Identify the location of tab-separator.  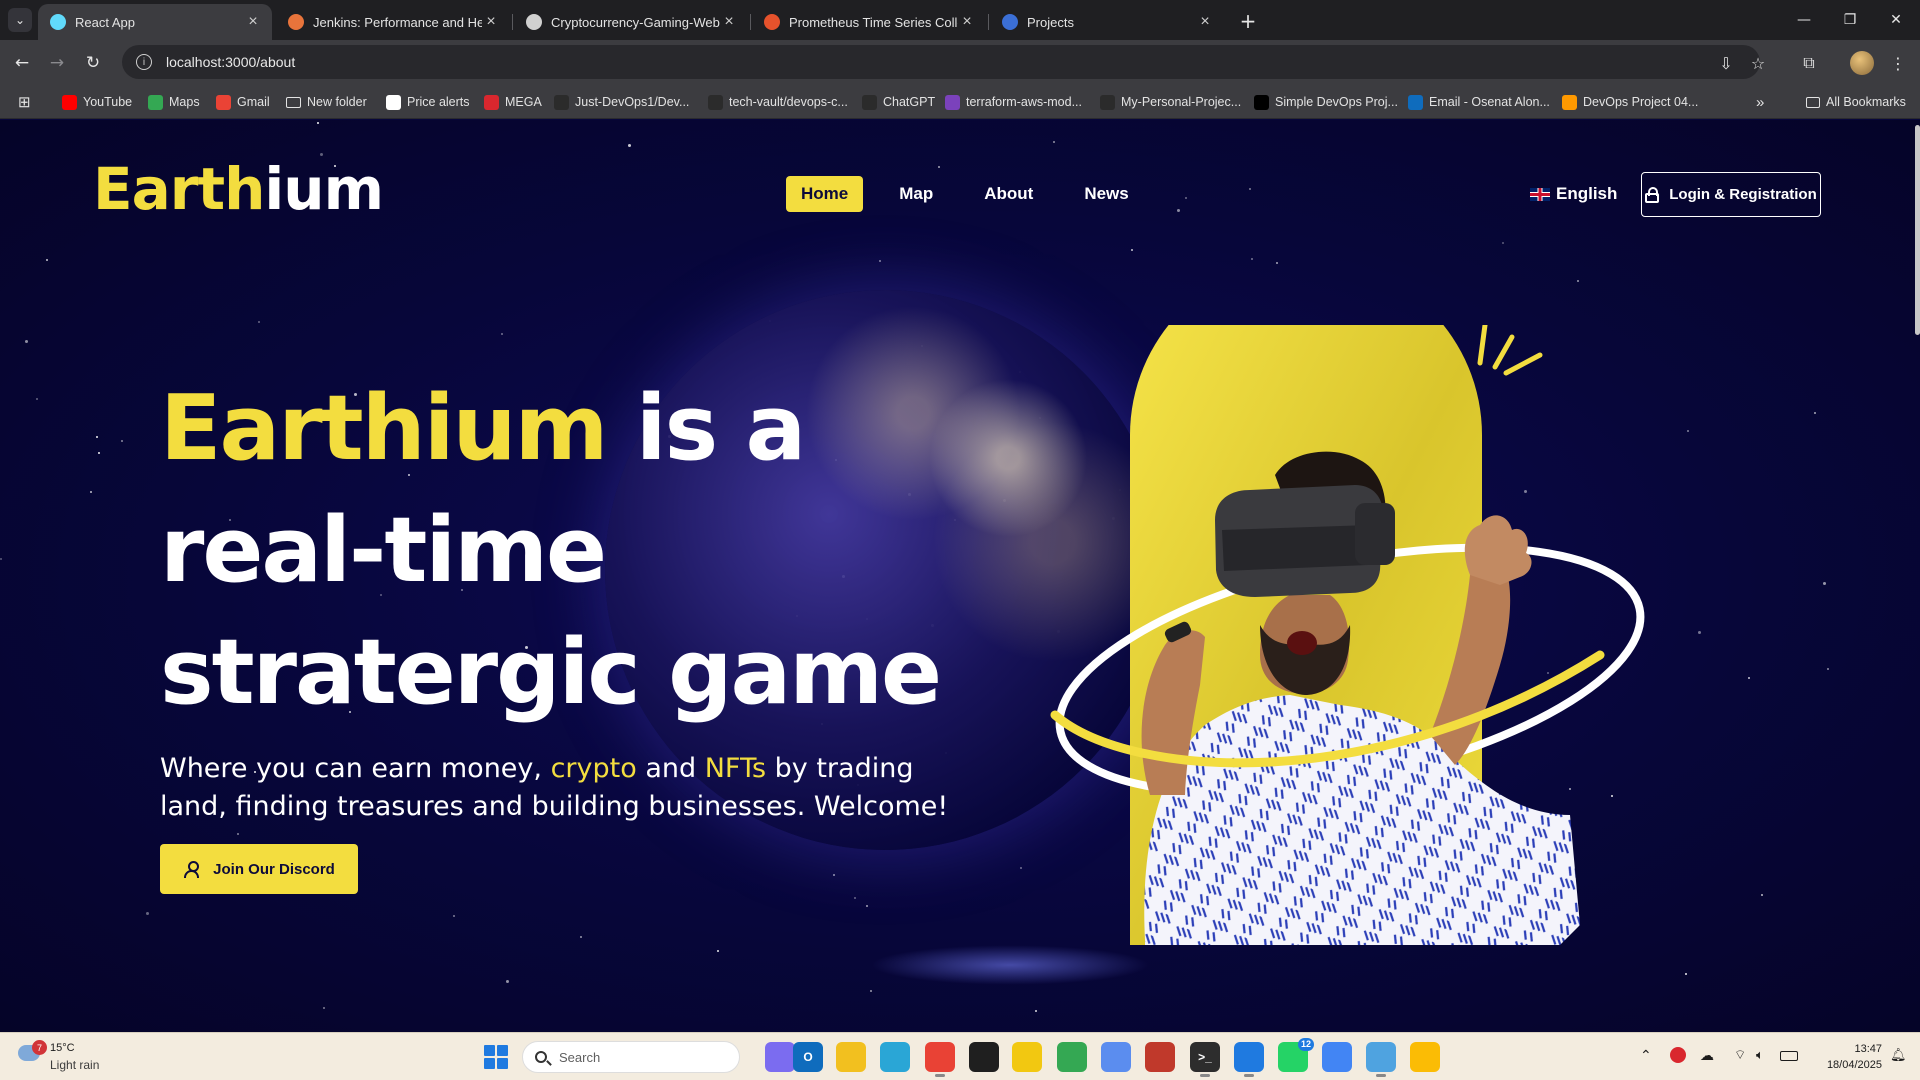
(512, 22).